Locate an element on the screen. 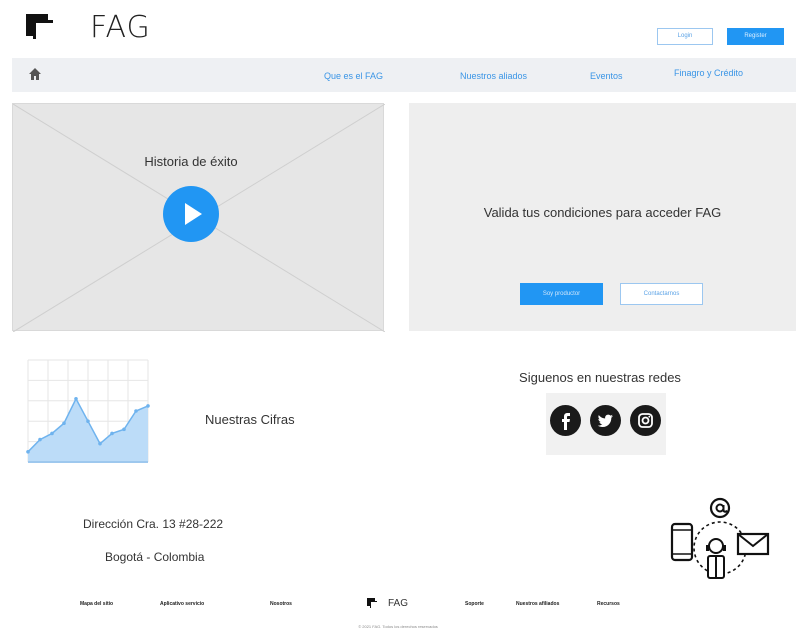 Image resolution: width=796 pixels, height=632 pixels. nav-item-nuestros-aliados: Nuestros aliados is located at coordinates (493, 76).